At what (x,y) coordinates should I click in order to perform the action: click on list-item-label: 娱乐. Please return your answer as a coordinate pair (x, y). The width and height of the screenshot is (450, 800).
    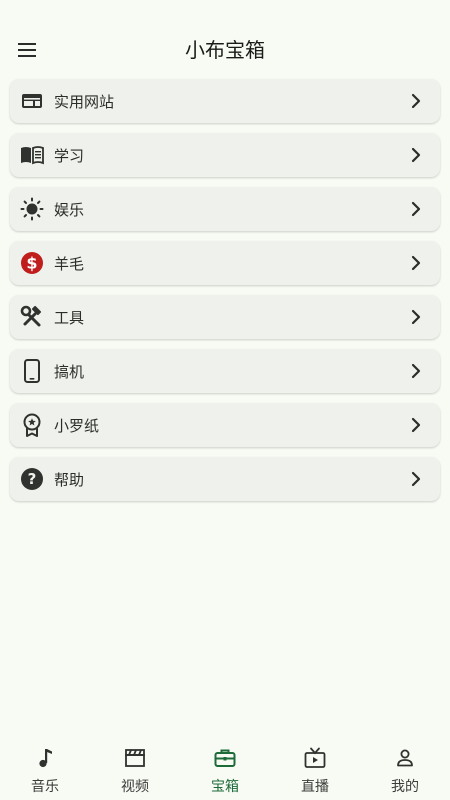
    Looking at the image, I should click on (69, 209).